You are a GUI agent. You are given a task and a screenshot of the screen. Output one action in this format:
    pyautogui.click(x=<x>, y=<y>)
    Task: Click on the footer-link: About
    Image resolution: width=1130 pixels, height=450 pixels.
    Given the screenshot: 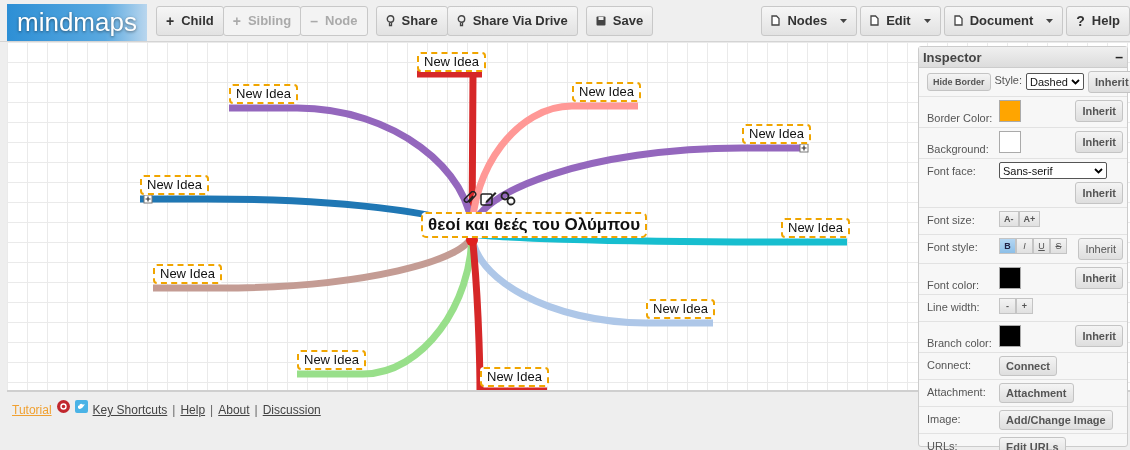 What is the action you would take?
    pyautogui.click(x=234, y=410)
    